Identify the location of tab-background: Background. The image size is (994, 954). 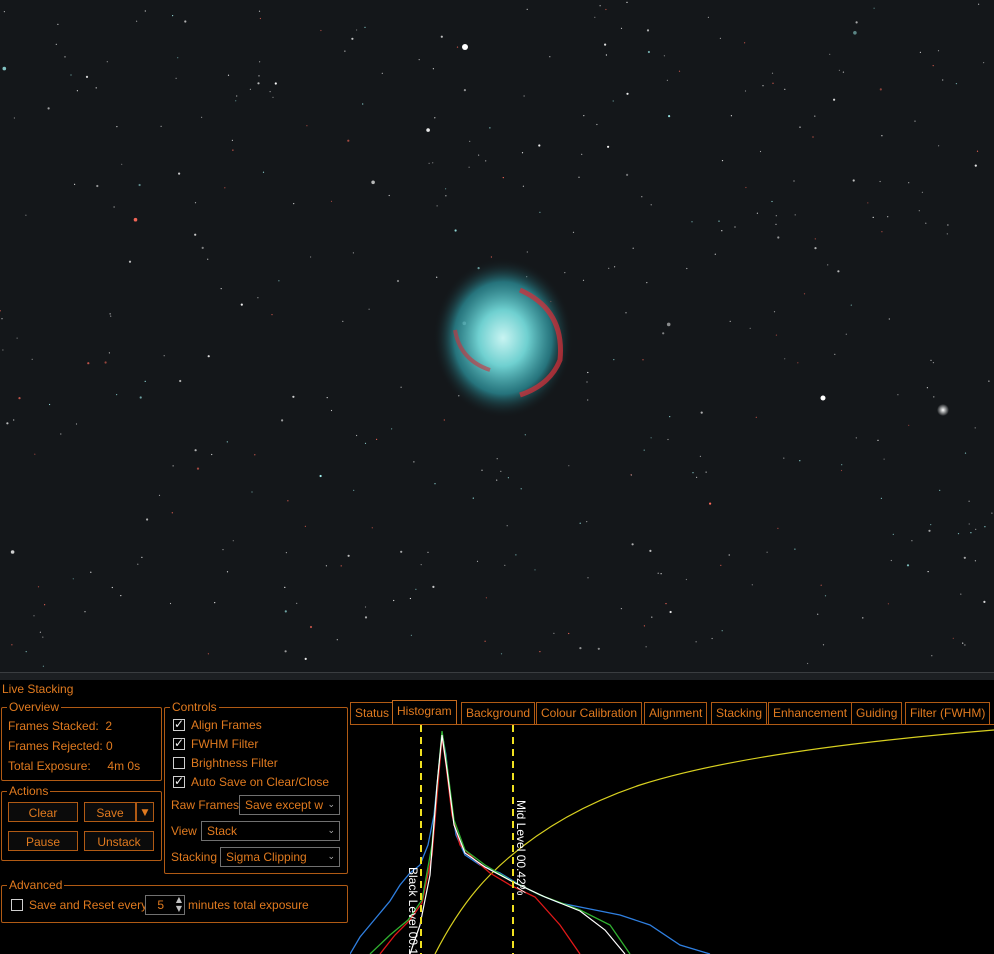
(498, 713).